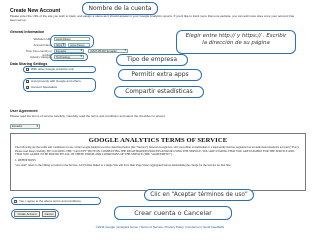 Image resolution: width=320 pixels, height=240 pixels. Describe the element at coordinates (42, 45) in the screenshot. I see `account-name-label: Account Name` at that location.